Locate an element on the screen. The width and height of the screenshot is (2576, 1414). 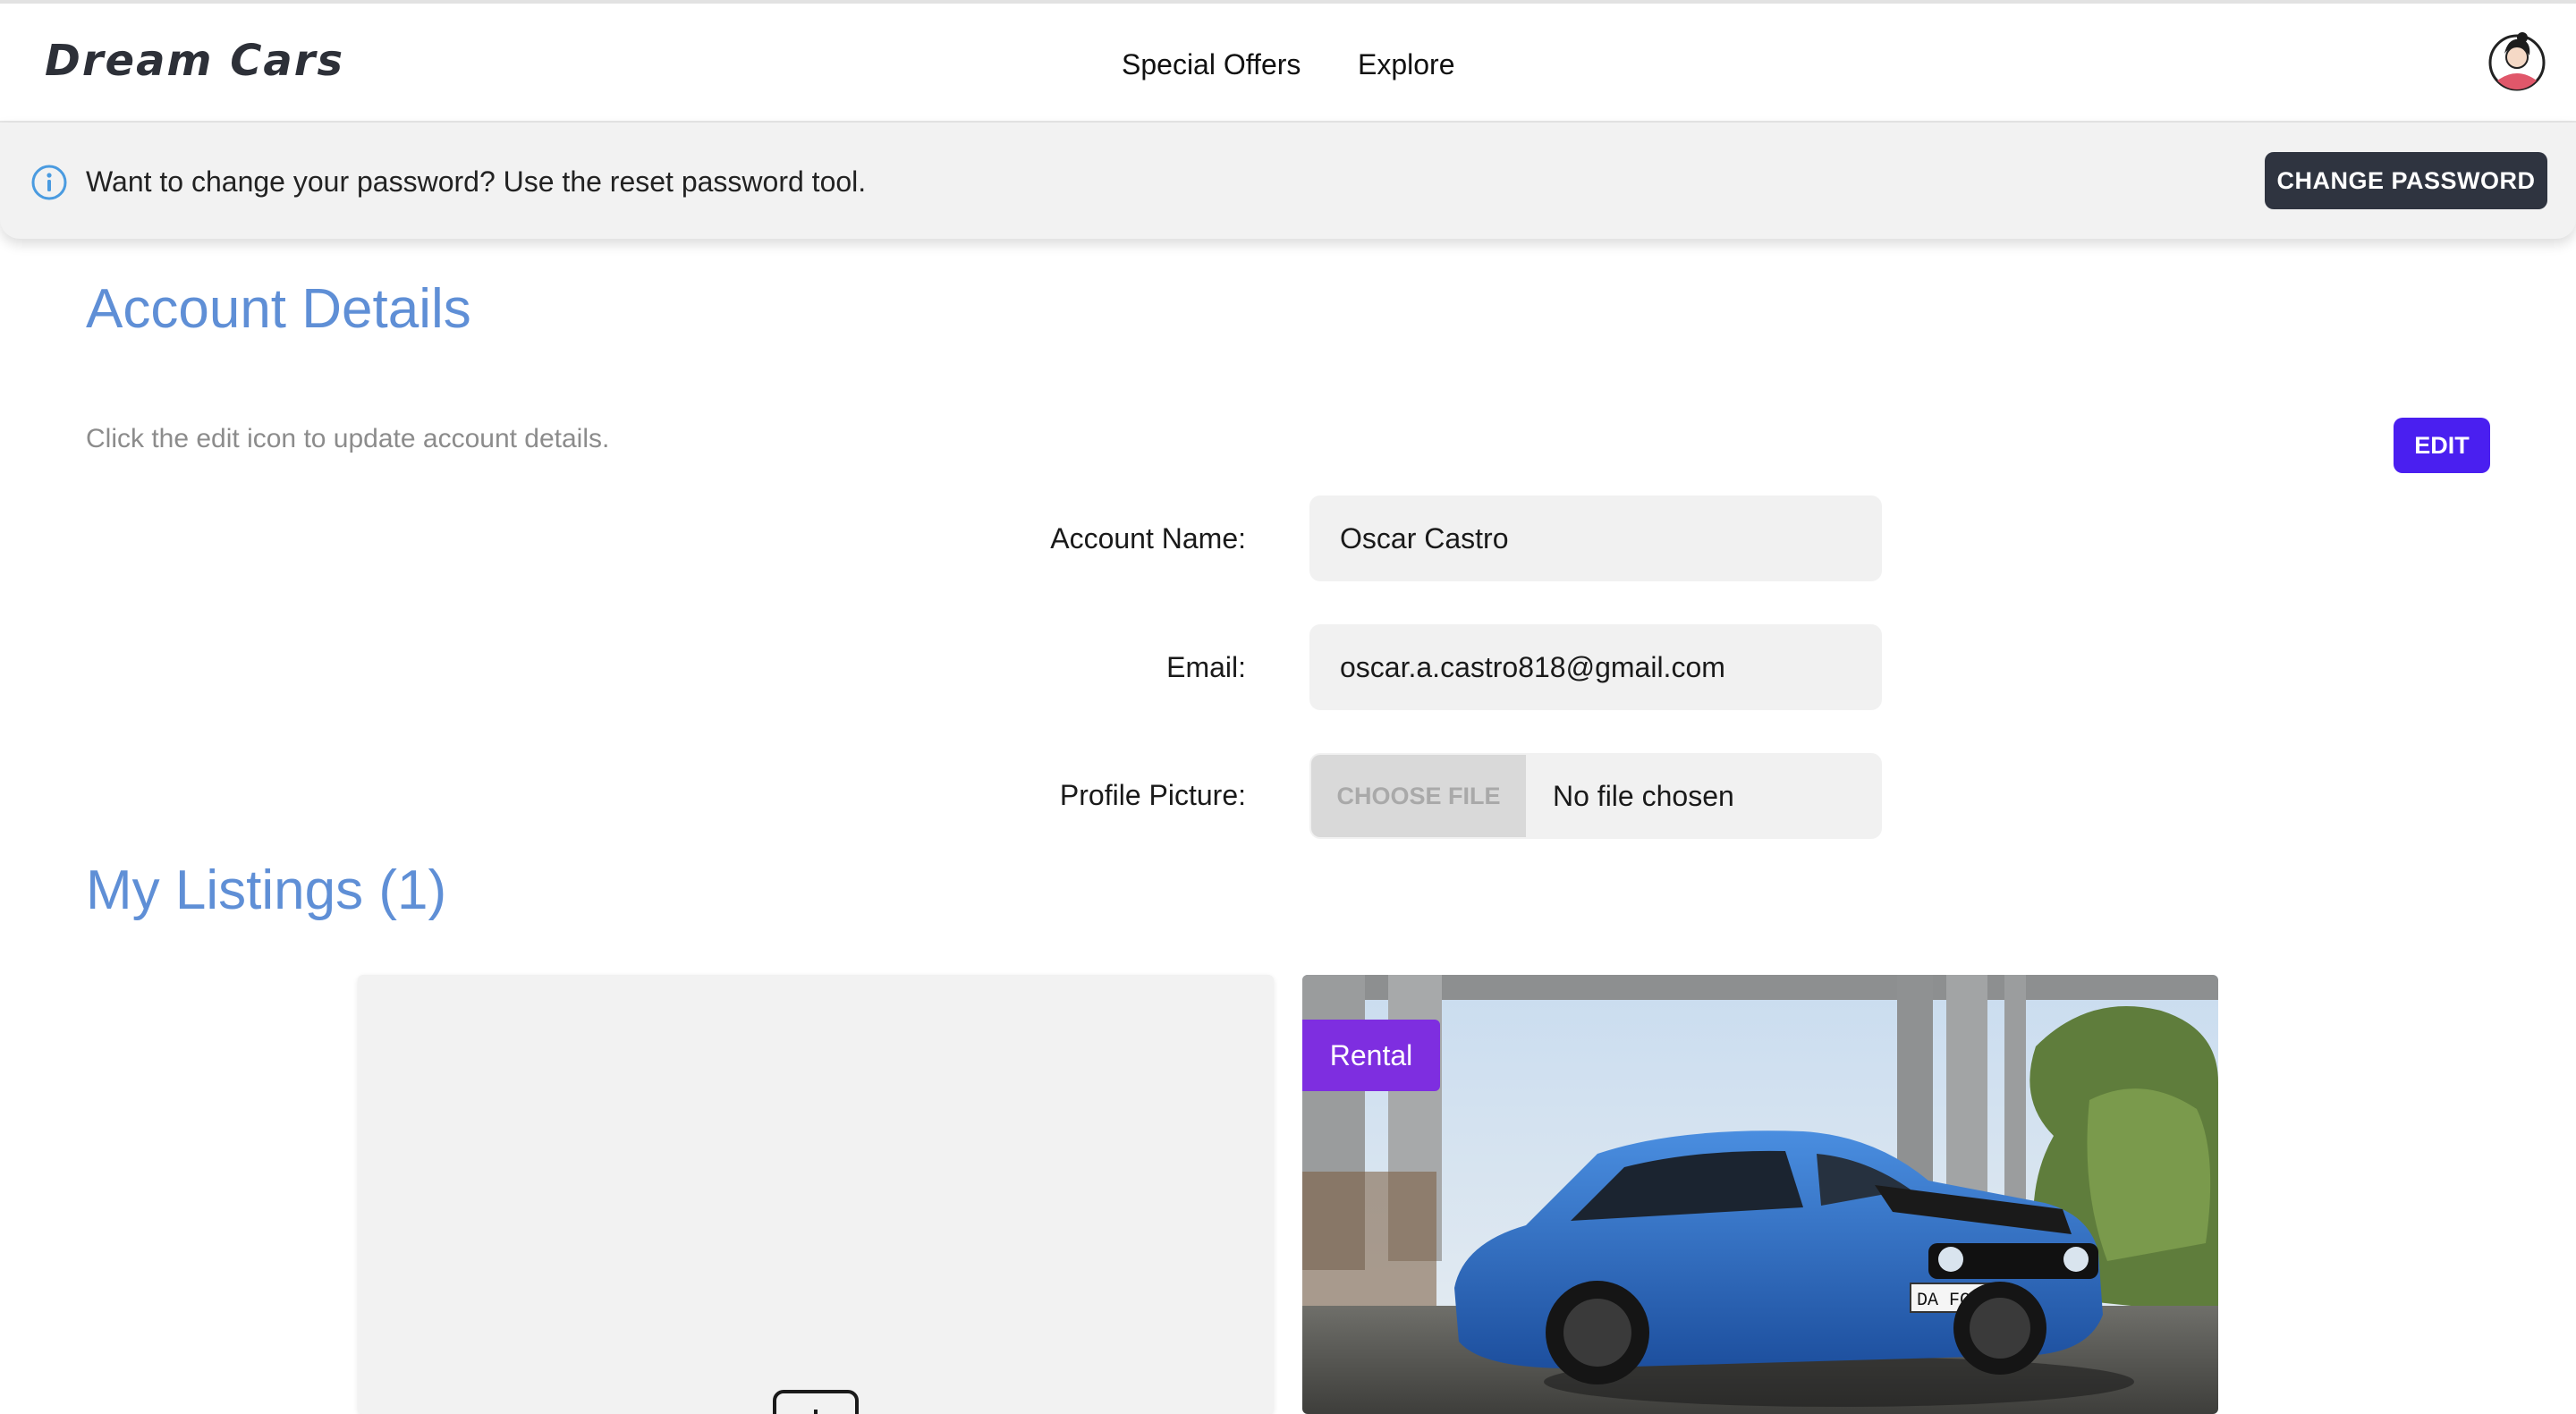
profile-picture-file-input: CHOOSE FILE No file chosen is located at coordinates (1595, 796).